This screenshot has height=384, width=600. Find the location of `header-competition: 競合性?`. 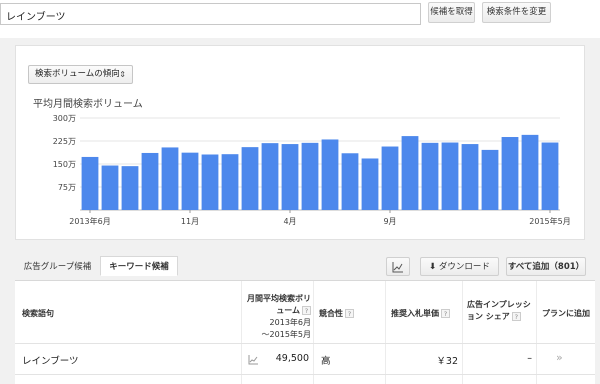

header-competition: 競合性? is located at coordinates (336, 314).